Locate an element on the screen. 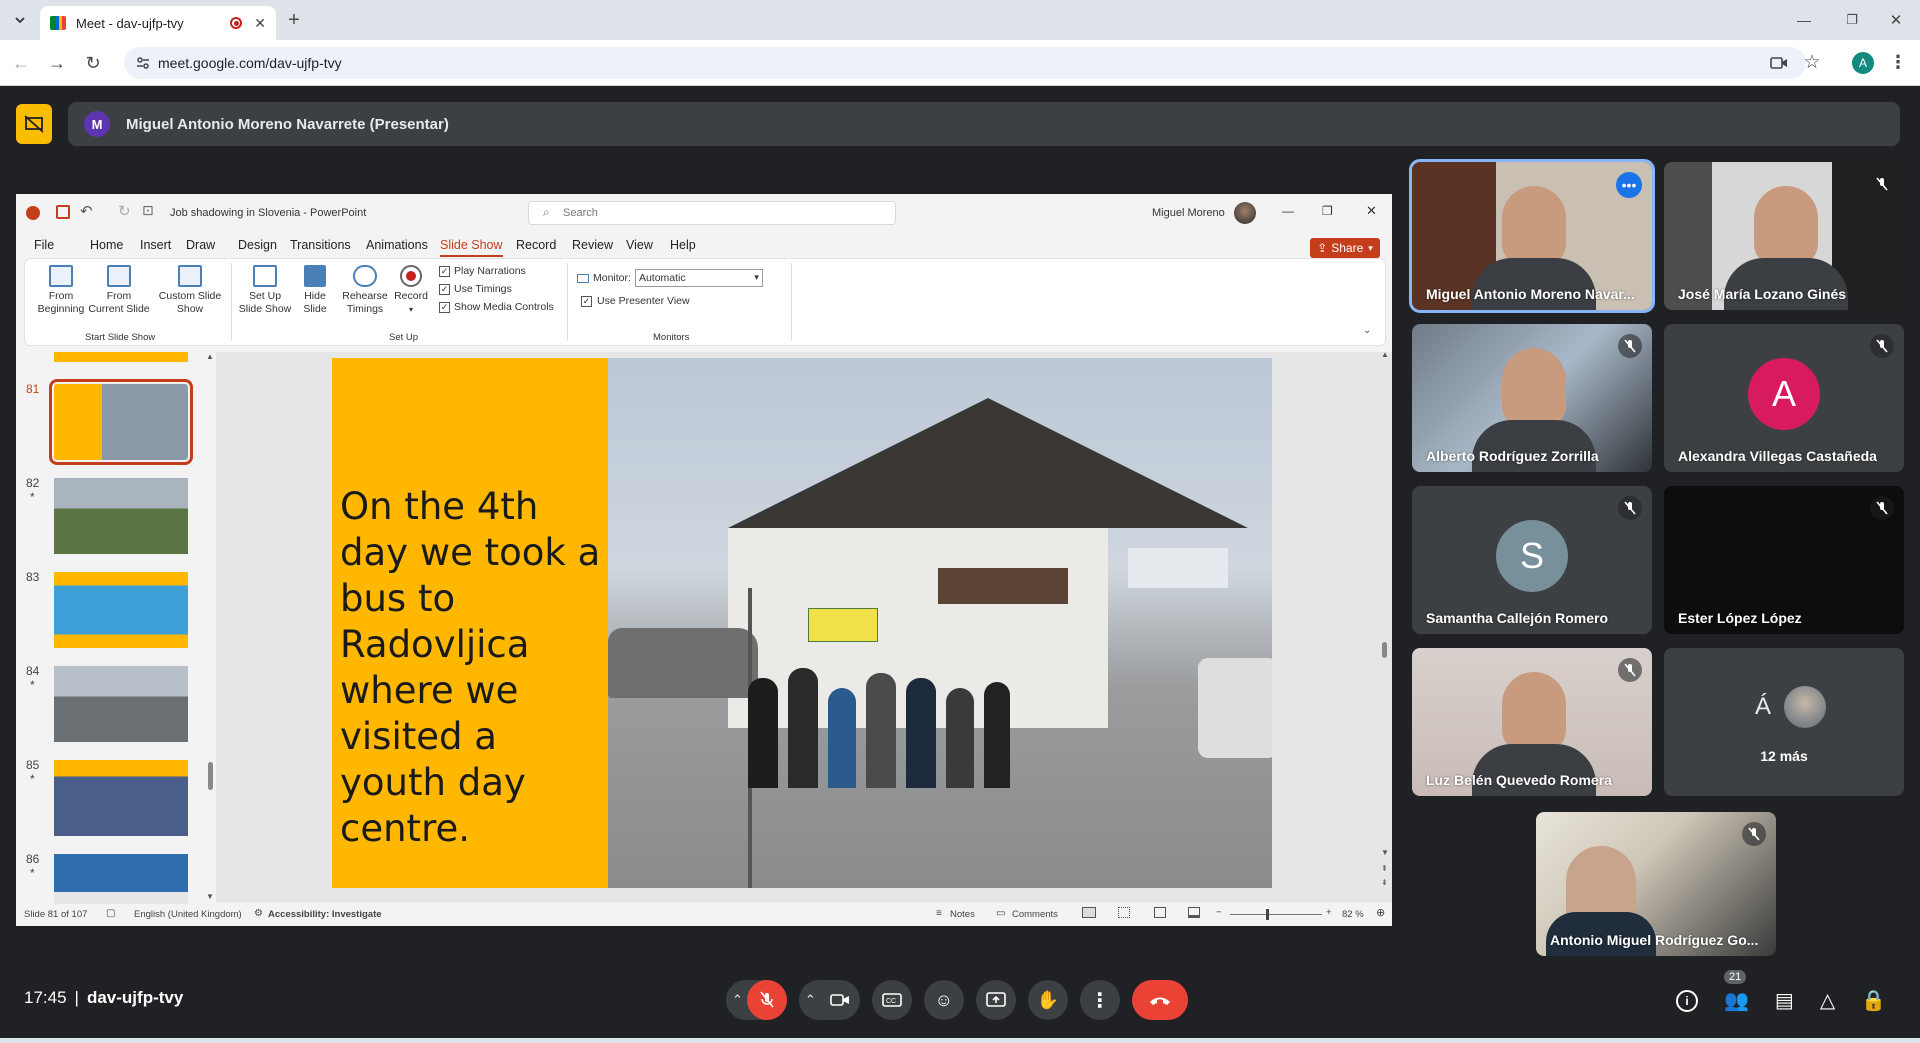  participant-tile: Alberto Rodríguez Zorrilla is located at coordinates (1532, 398).